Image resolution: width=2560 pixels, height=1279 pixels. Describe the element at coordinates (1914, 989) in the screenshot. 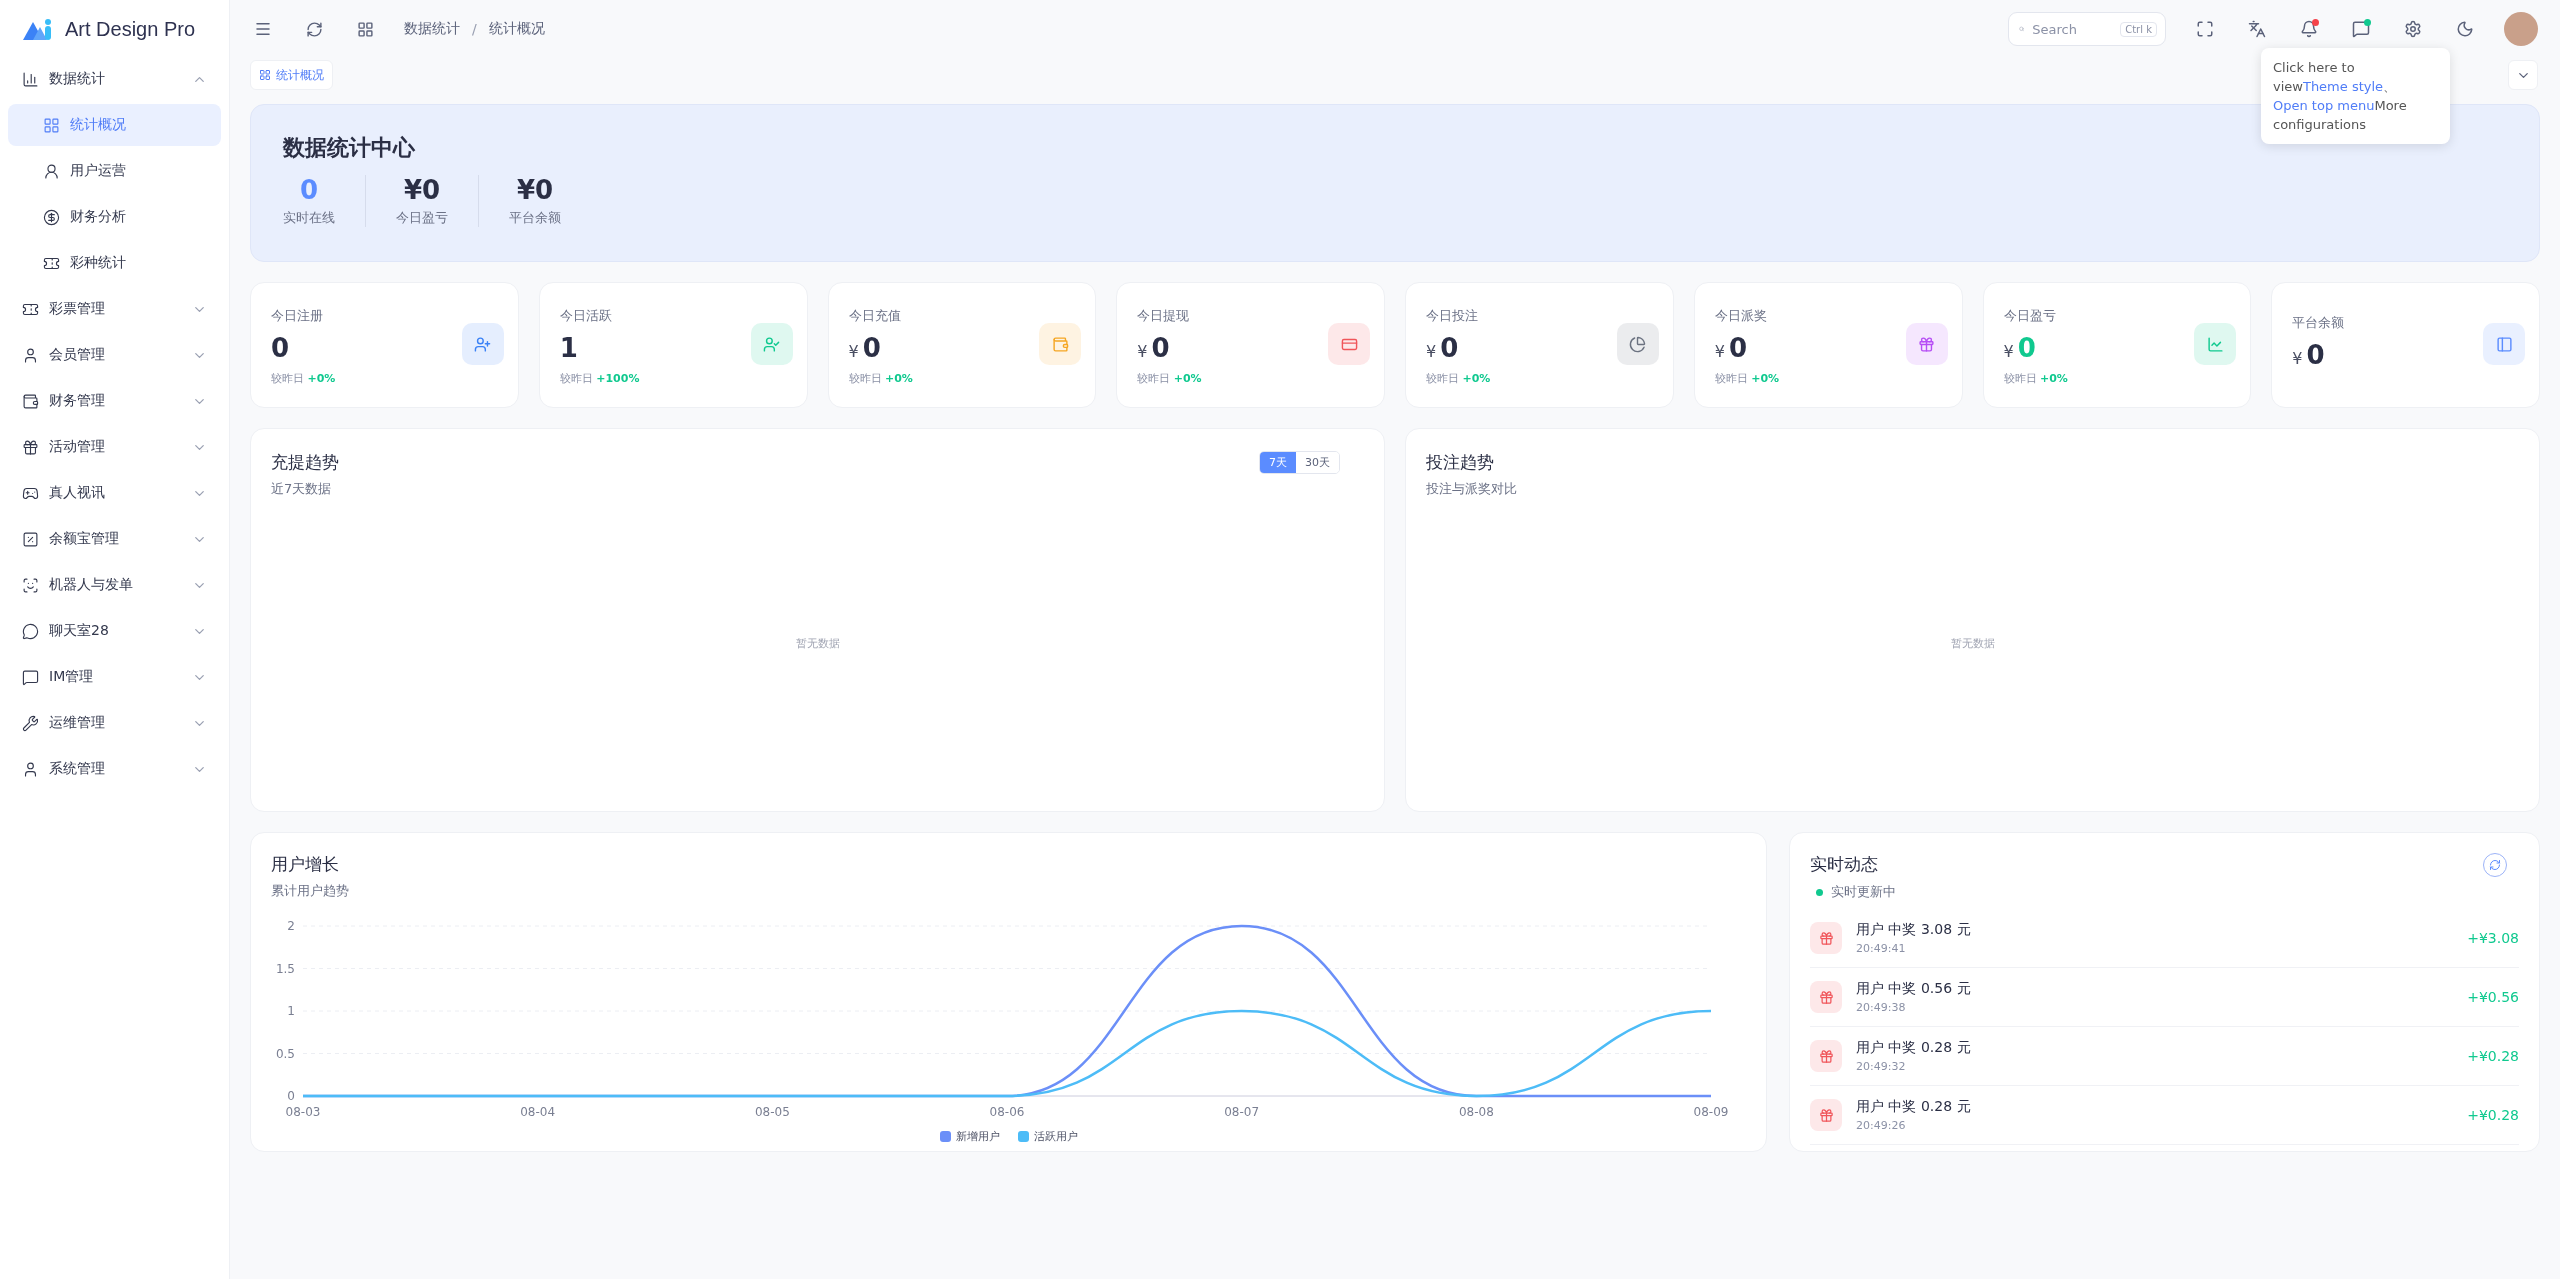

I see `activity-text: 用户 中奖 0.56 元` at that location.